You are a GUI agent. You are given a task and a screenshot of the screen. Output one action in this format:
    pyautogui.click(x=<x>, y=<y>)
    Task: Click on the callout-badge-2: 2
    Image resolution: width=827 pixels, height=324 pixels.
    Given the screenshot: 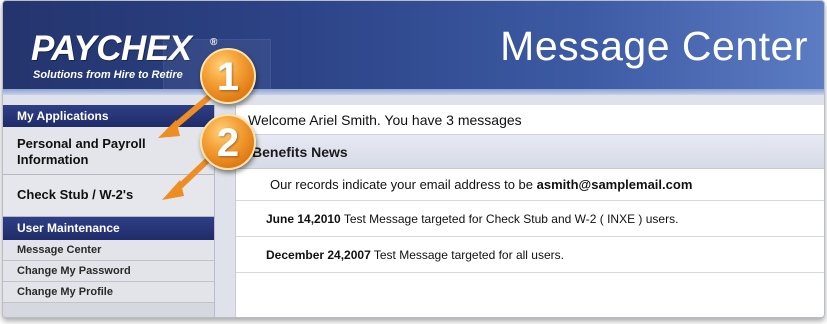 What is the action you would take?
    pyautogui.click(x=228, y=142)
    